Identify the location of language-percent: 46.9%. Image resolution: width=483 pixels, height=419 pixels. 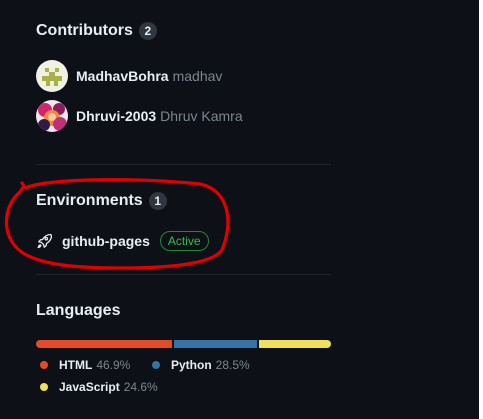
(113, 365).